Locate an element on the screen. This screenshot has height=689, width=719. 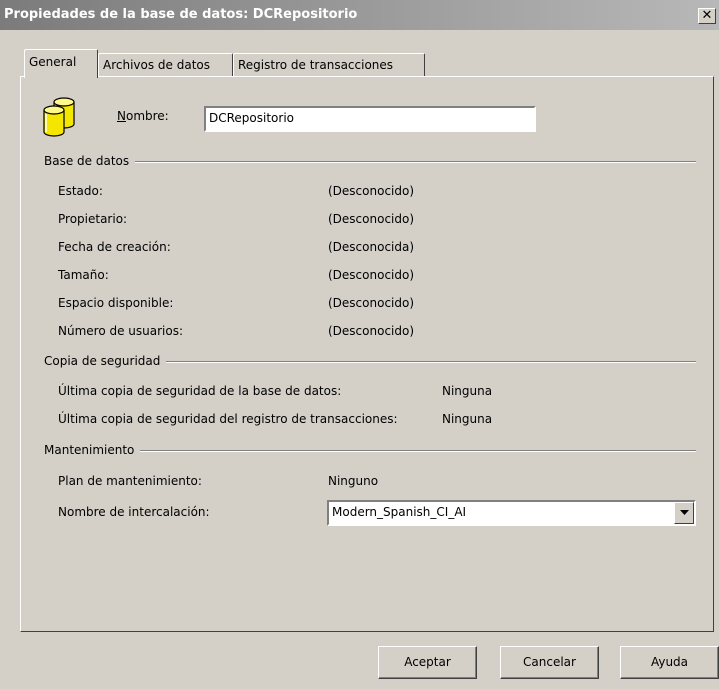
collation-value: Modern_Spanish_CI_AI is located at coordinates (399, 512).